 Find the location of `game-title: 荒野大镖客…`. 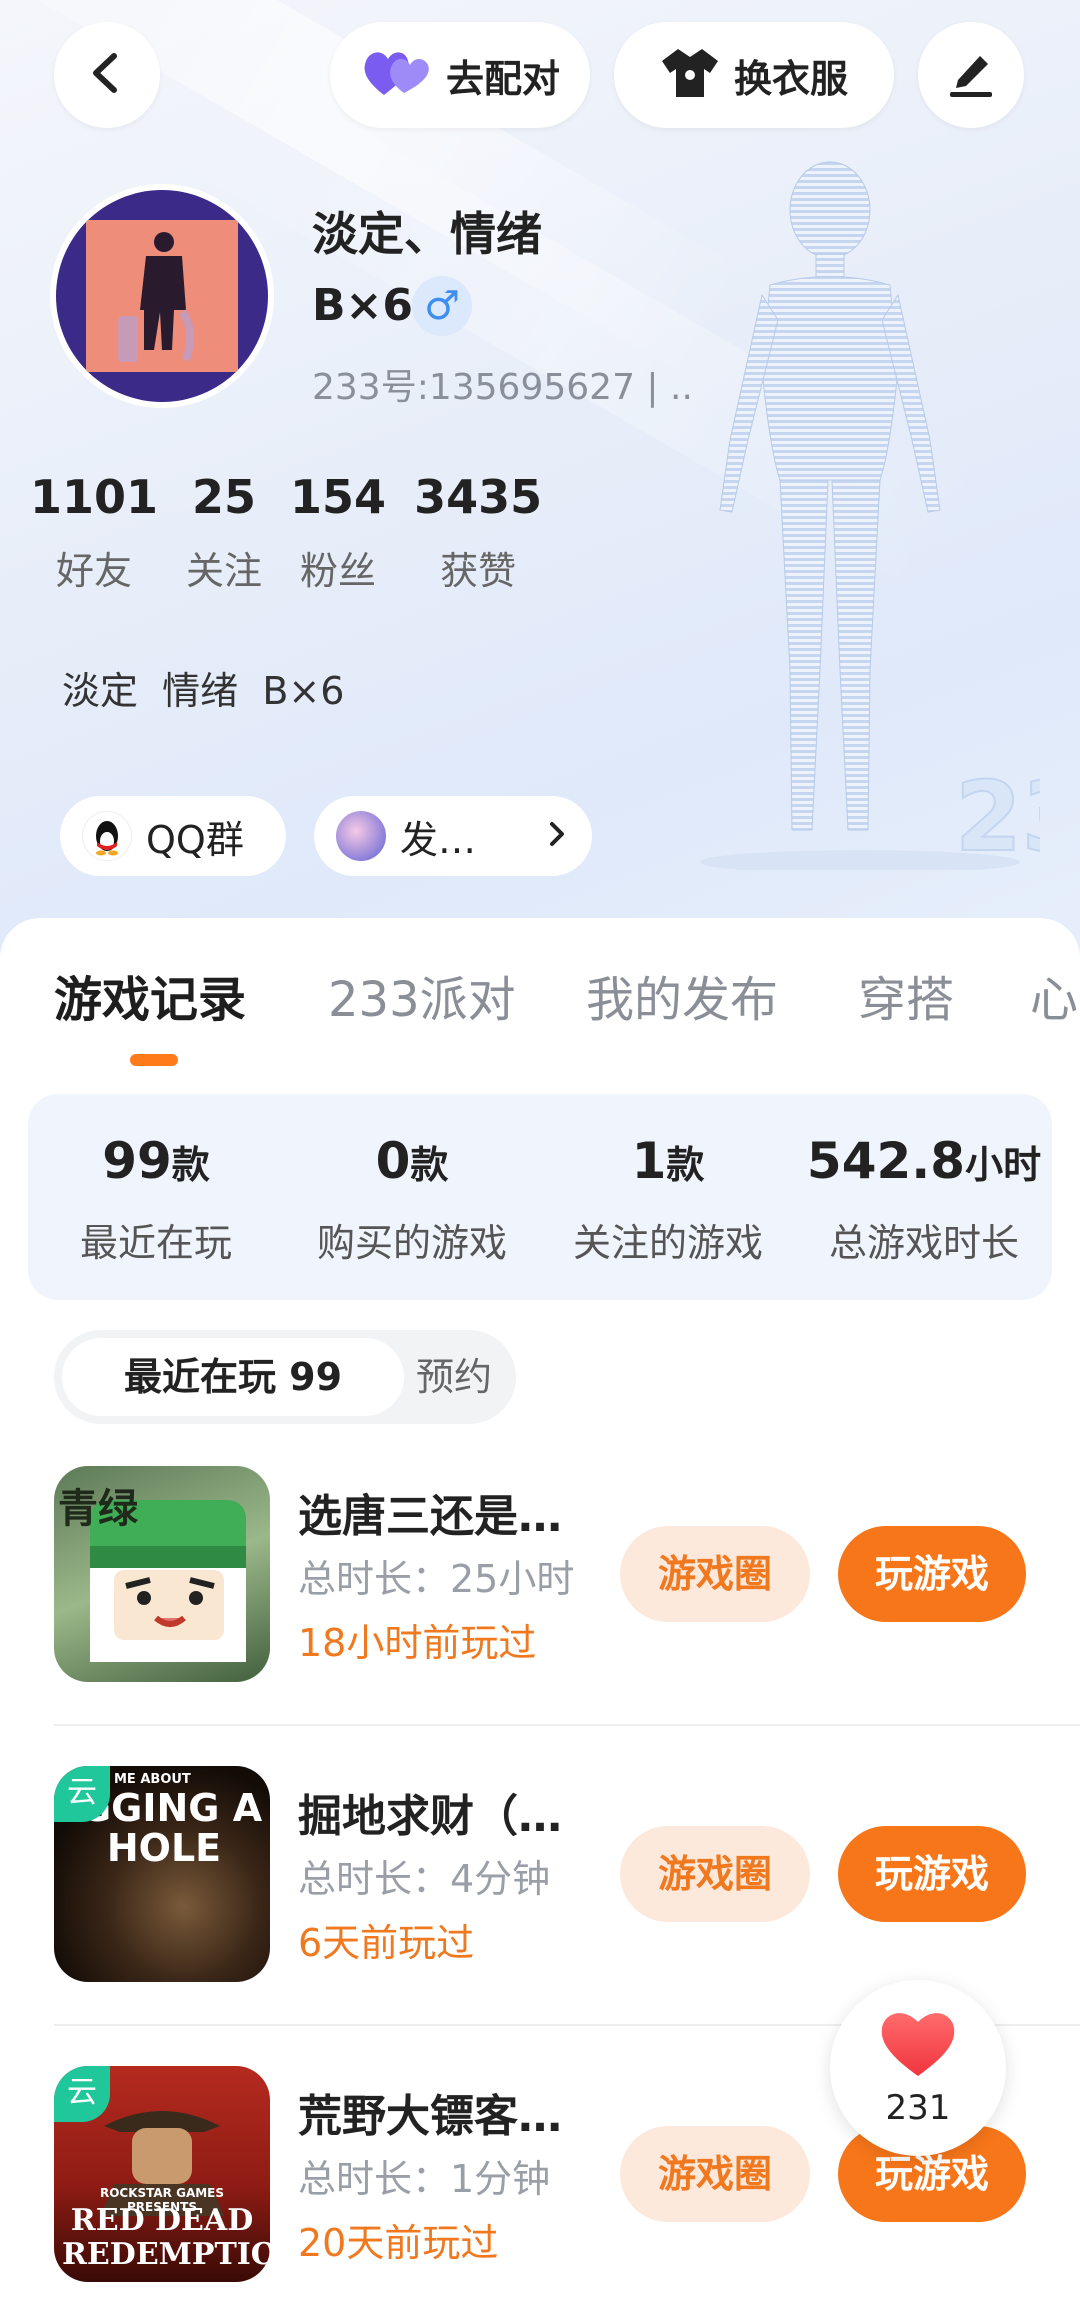

game-title: 荒野大镖客… is located at coordinates (430, 2116).